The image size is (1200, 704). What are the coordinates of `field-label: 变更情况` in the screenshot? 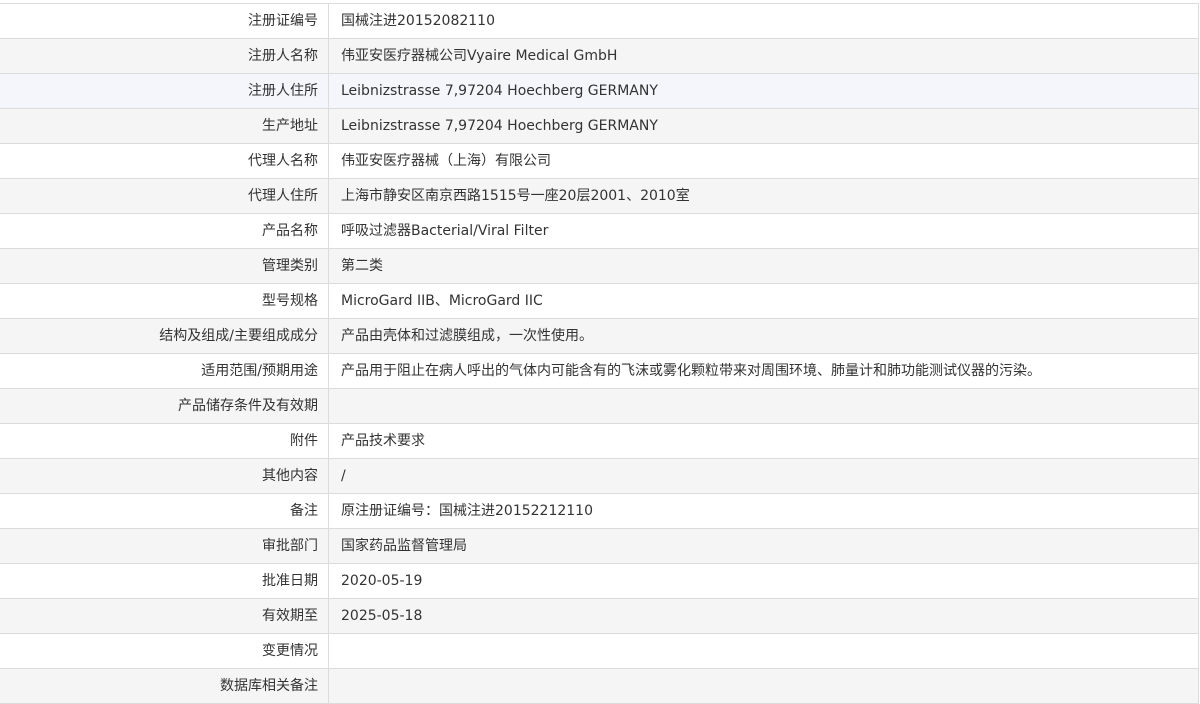 It's located at (164, 651).